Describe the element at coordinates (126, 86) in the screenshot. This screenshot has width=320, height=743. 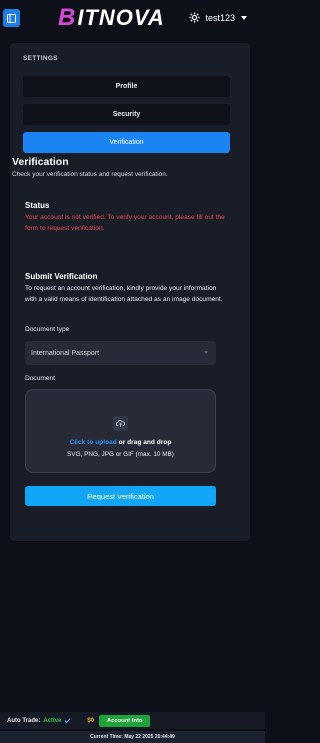
I see `tab-profile: Profile` at that location.